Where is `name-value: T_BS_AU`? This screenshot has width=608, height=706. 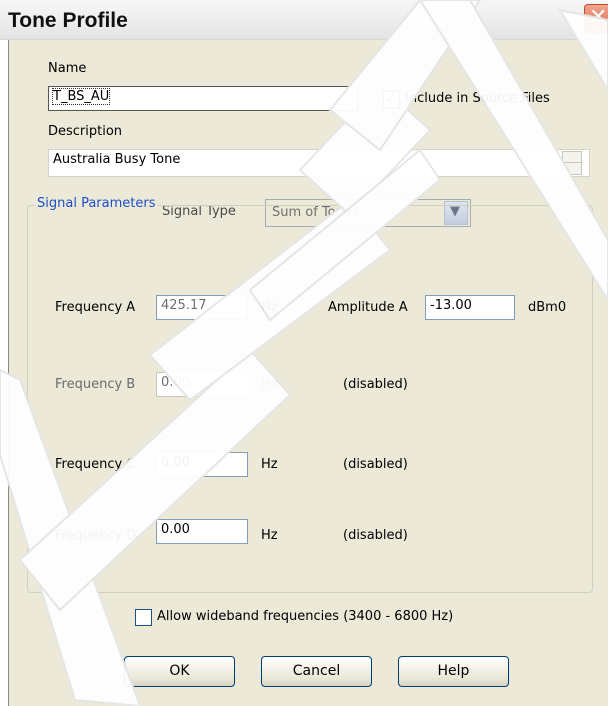
name-value: T_BS_AU is located at coordinates (81, 96).